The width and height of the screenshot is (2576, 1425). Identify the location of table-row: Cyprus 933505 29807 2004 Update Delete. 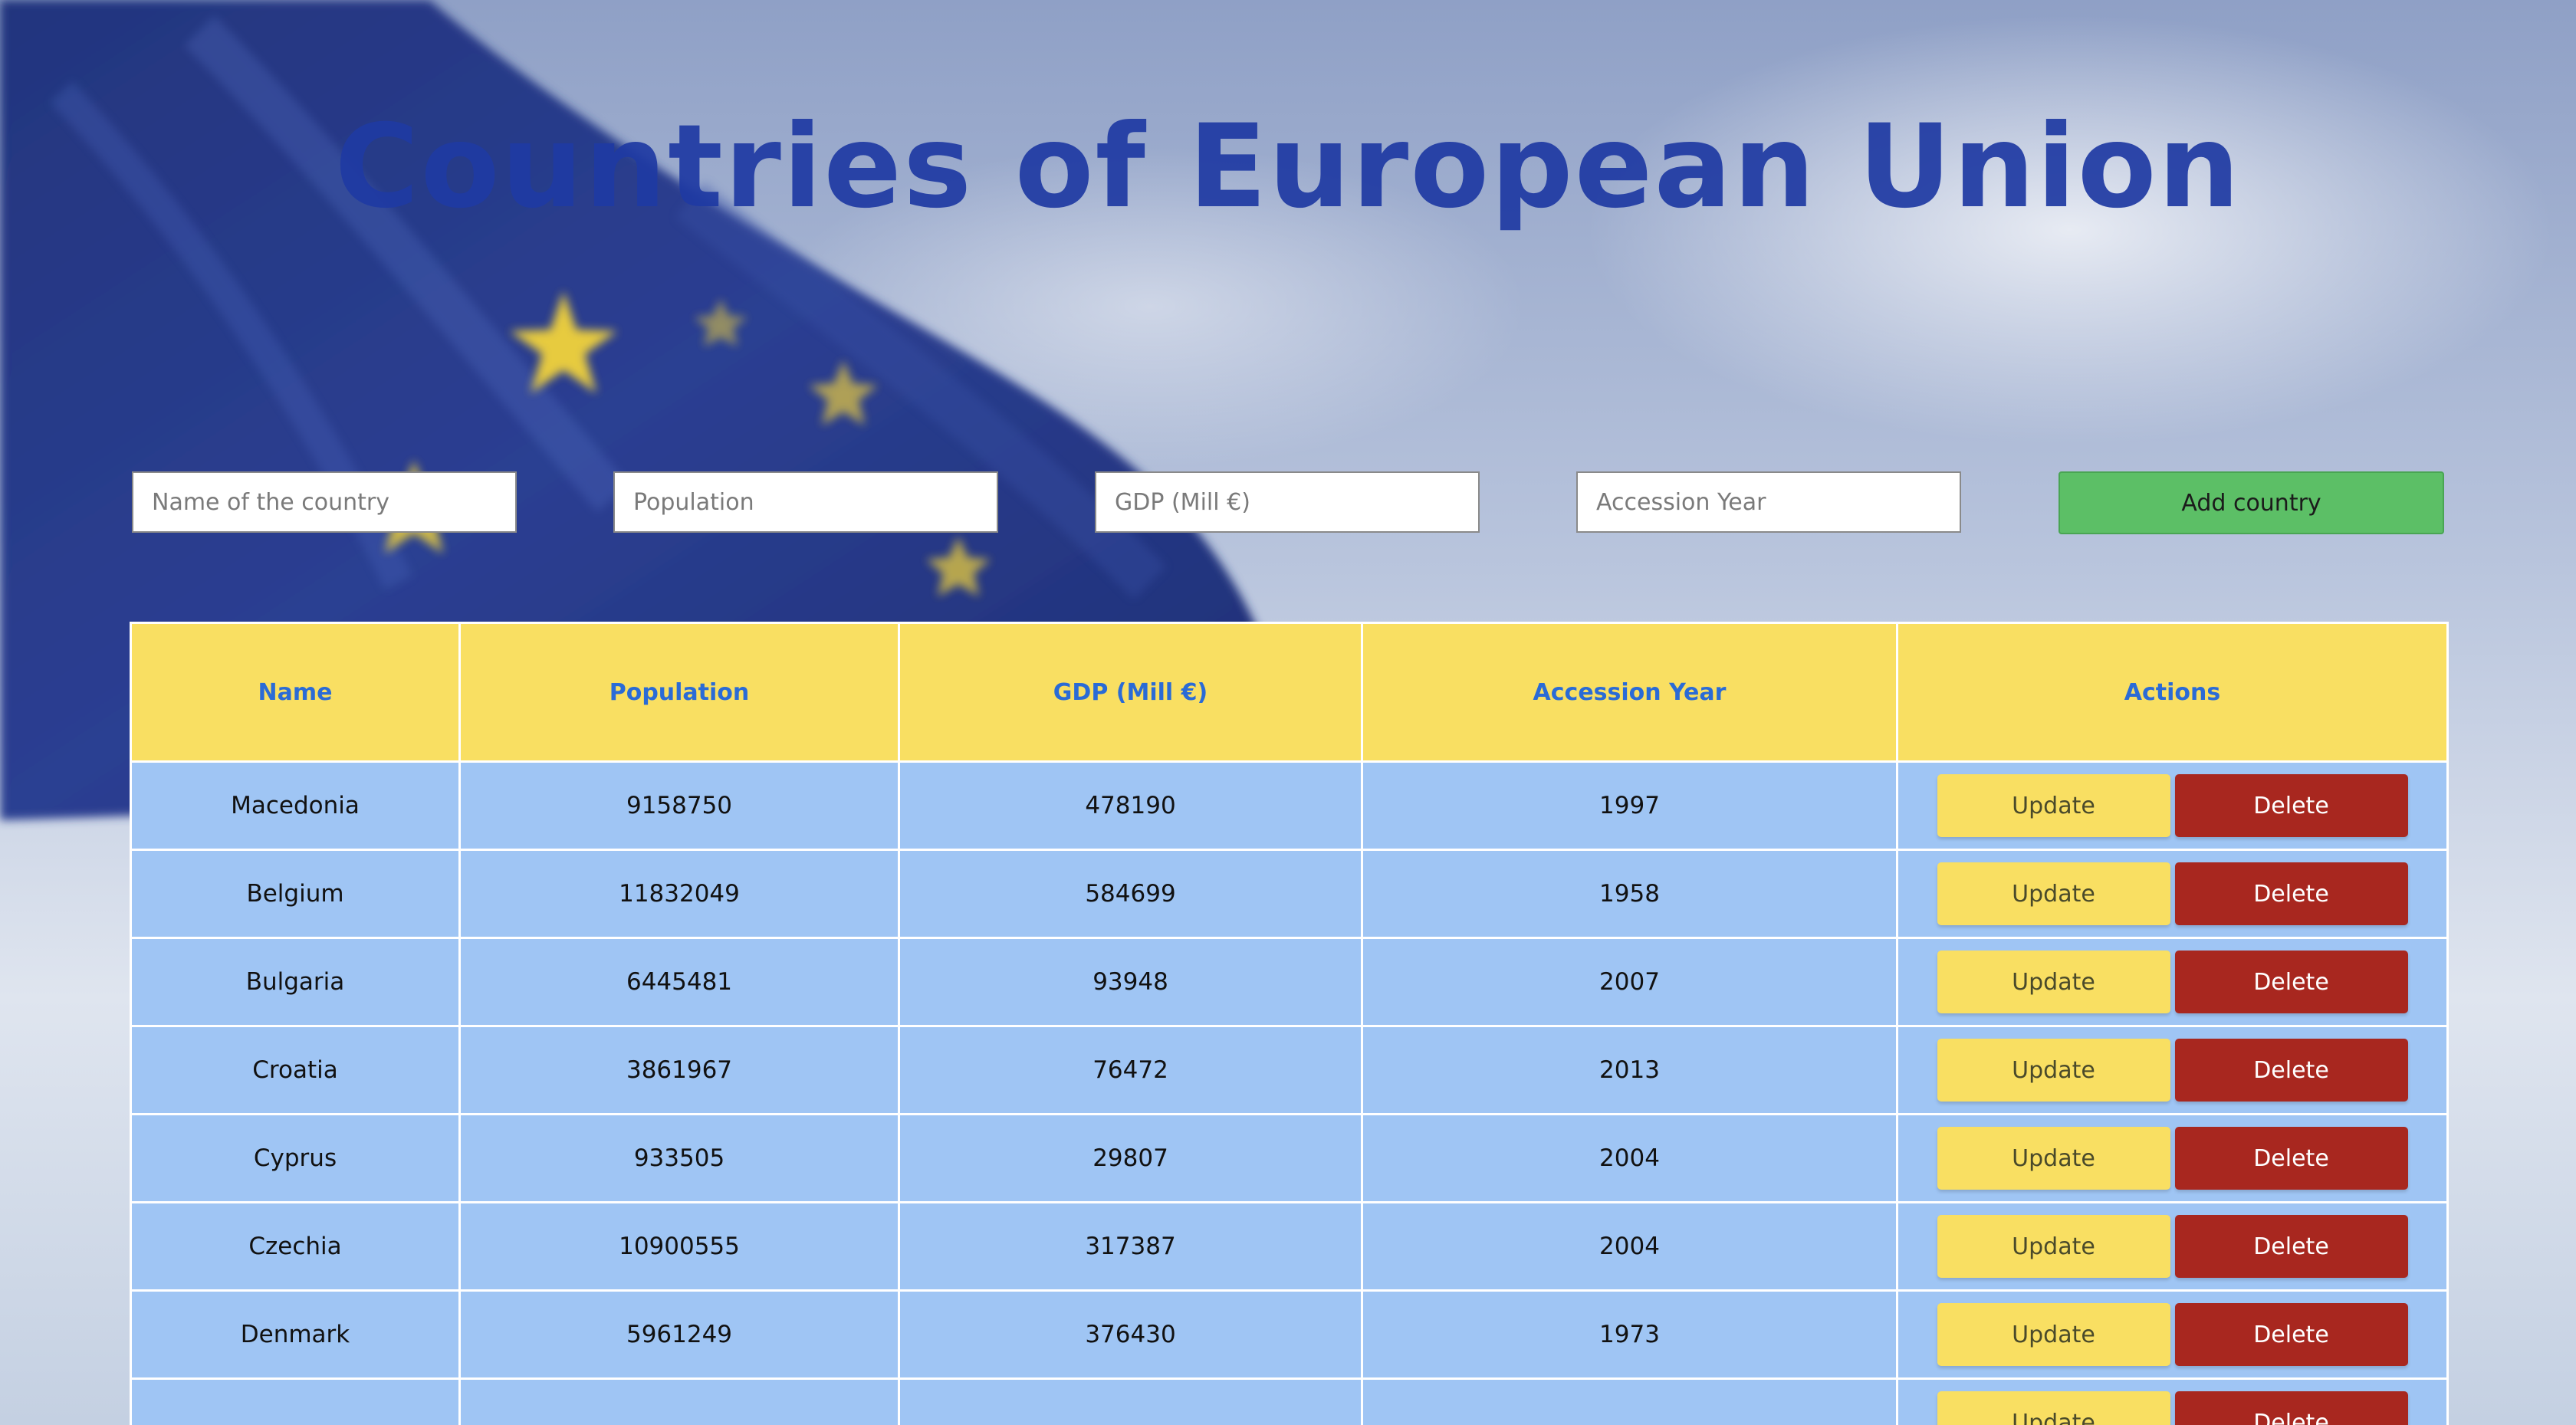
(1290, 1158).